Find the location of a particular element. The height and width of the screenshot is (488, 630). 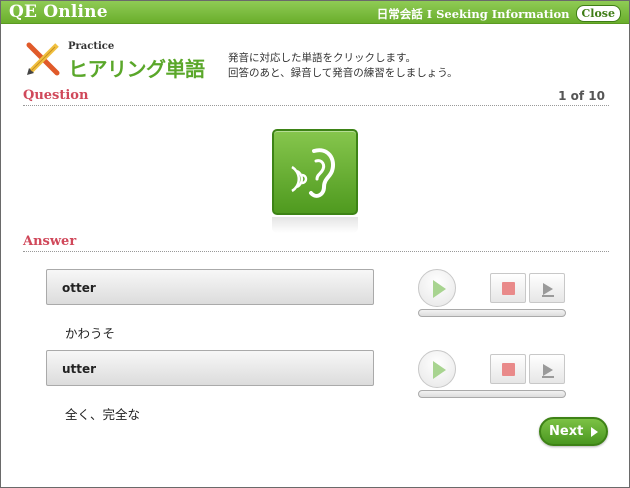

close-button: Close is located at coordinates (598, 13).